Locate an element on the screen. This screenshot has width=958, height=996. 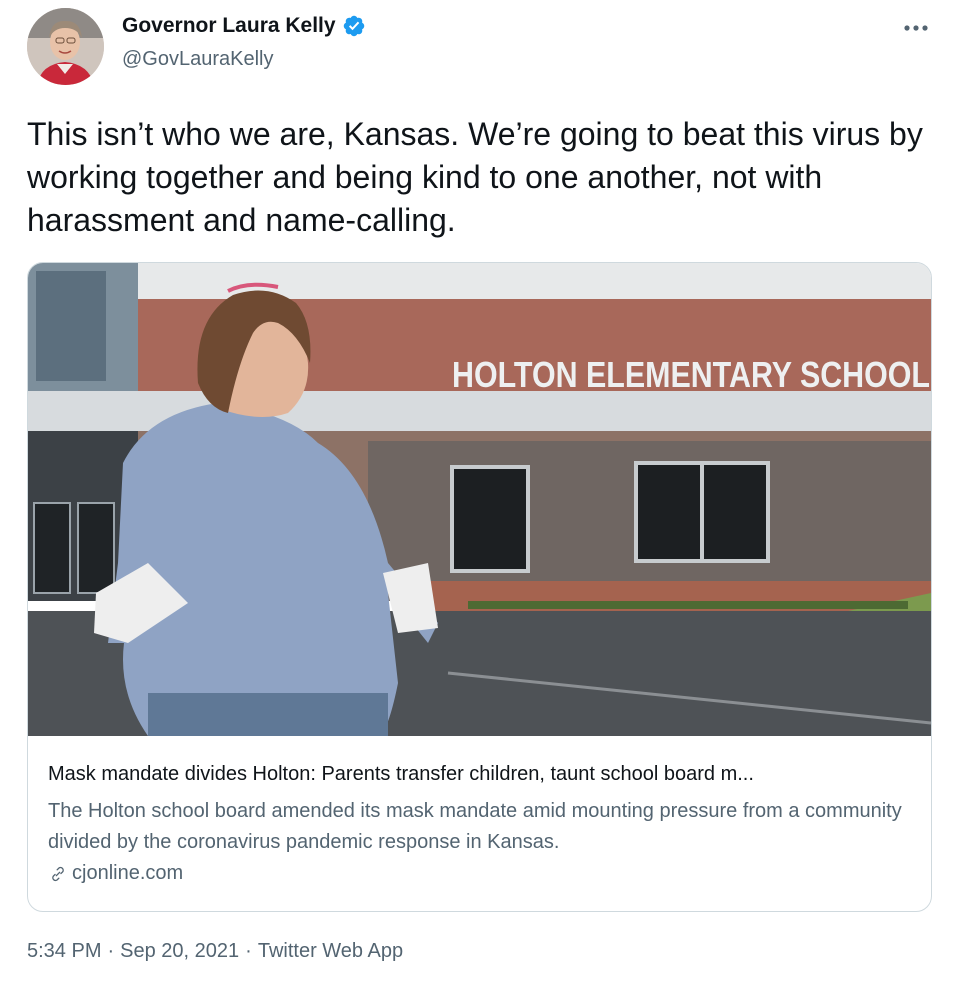
avatar-photo is located at coordinates (65, 46).